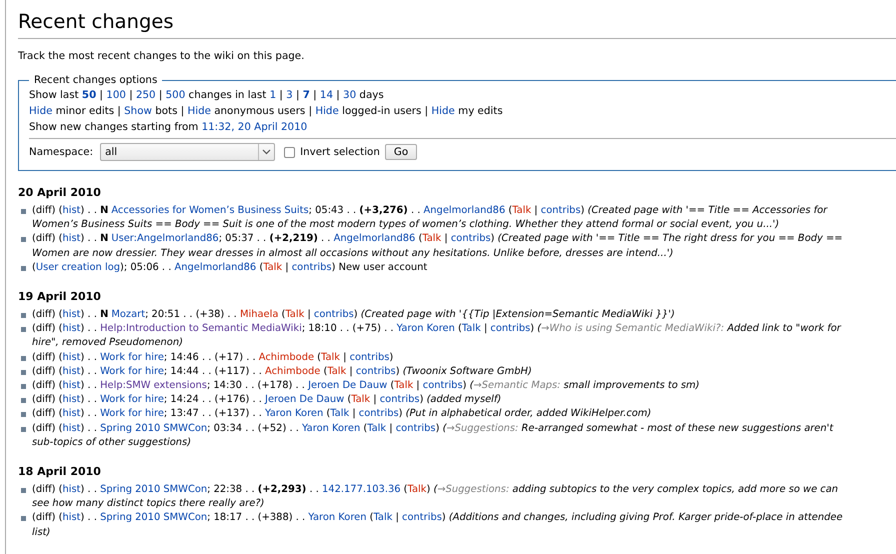 The width and height of the screenshot is (896, 554). Describe the element at coordinates (210, 210) in the screenshot. I see `wiki-link: Accessories for Women’s Business Suits` at that location.